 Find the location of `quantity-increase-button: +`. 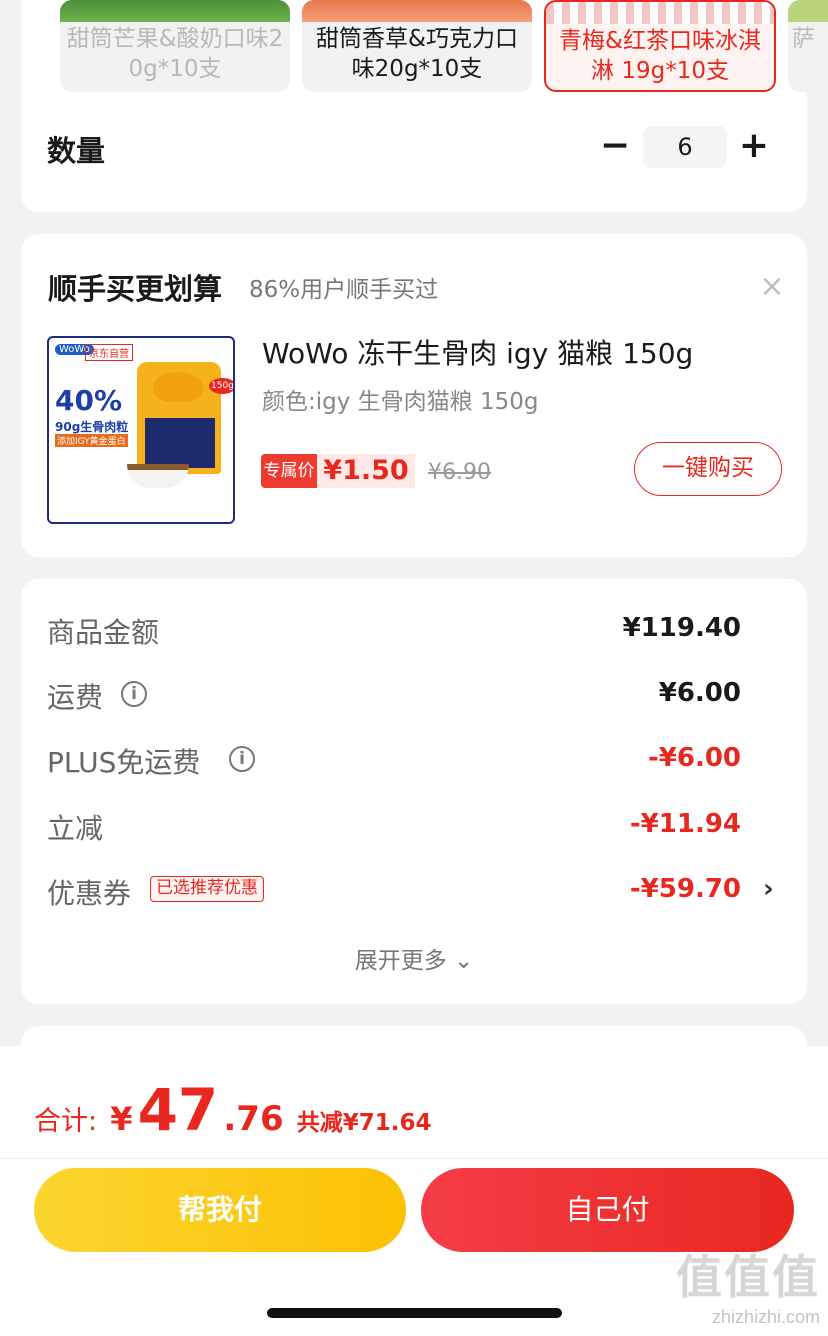

quantity-increase-button: + is located at coordinates (754, 147).